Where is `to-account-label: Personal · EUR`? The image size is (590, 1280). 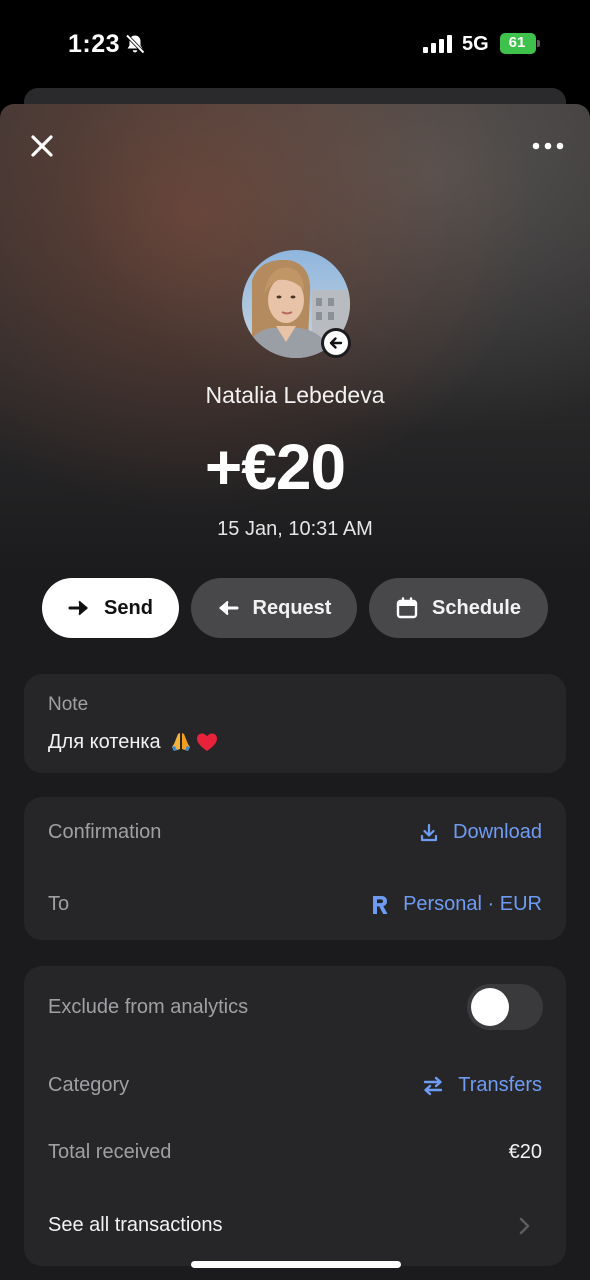
to-account-label: Personal · EUR is located at coordinates (472, 904).